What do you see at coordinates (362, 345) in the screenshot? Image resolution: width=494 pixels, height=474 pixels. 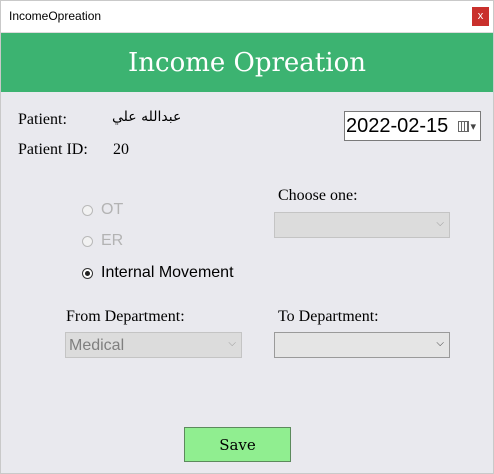 I see `to-department-select: ⌵` at bounding box center [362, 345].